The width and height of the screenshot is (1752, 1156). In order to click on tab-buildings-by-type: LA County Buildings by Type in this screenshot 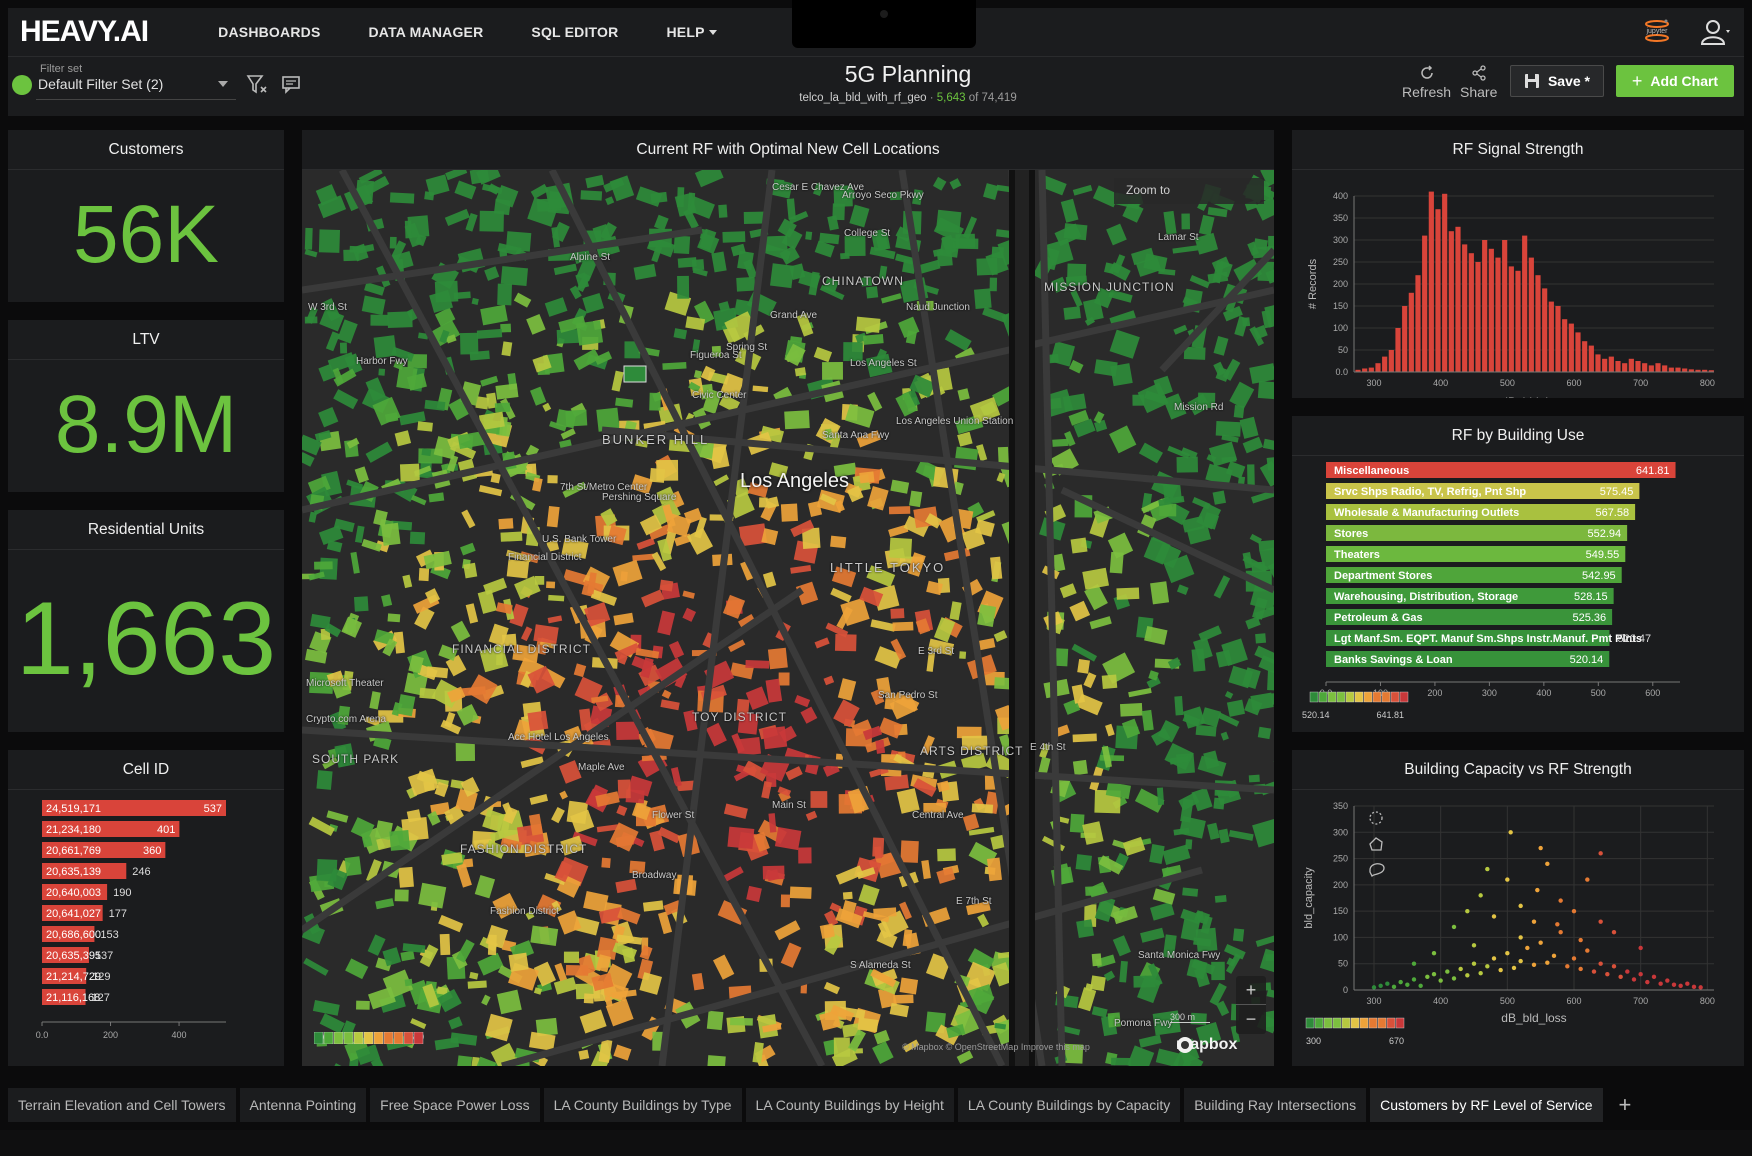, I will do `click(642, 1105)`.